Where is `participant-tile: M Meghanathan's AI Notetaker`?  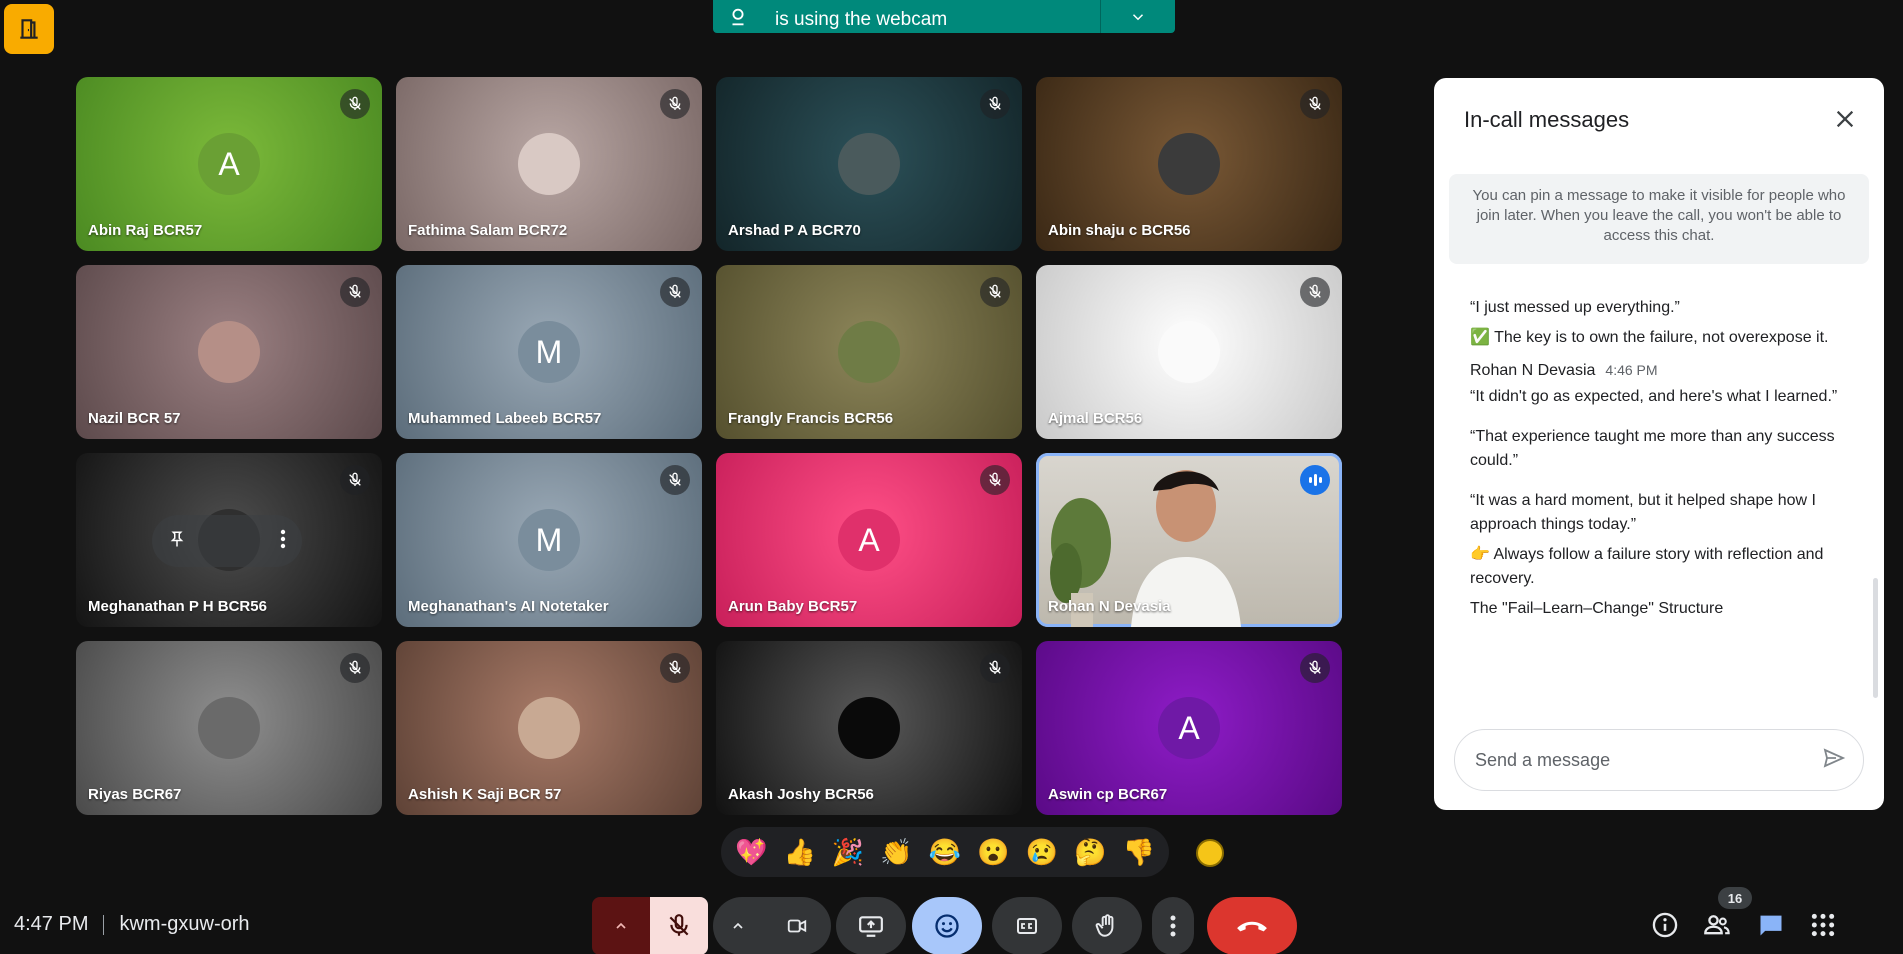 participant-tile: M Meghanathan's AI Notetaker is located at coordinates (549, 540).